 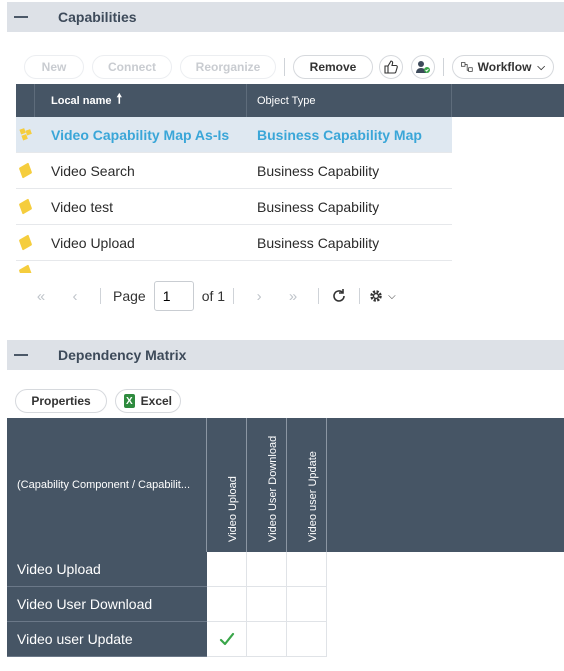 What do you see at coordinates (312, 496) in the screenshot?
I see `matrix-column-label: Video user Update` at bounding box center [312, 496].